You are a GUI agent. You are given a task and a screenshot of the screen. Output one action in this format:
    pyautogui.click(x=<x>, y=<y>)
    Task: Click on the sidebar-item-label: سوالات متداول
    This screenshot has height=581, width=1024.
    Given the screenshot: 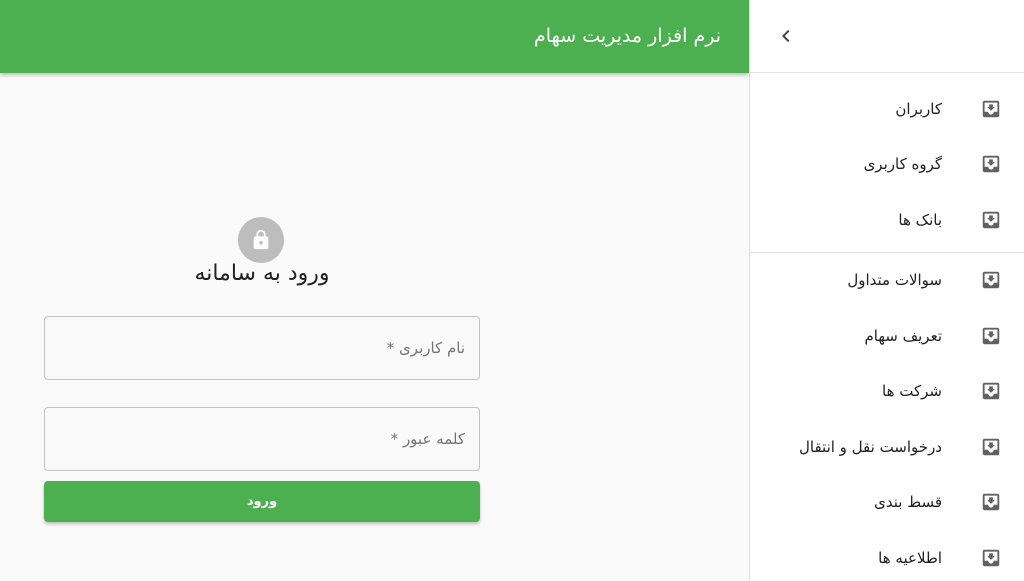 What is the action you would take?
    pyautogui.click(x=894, y=280)
    